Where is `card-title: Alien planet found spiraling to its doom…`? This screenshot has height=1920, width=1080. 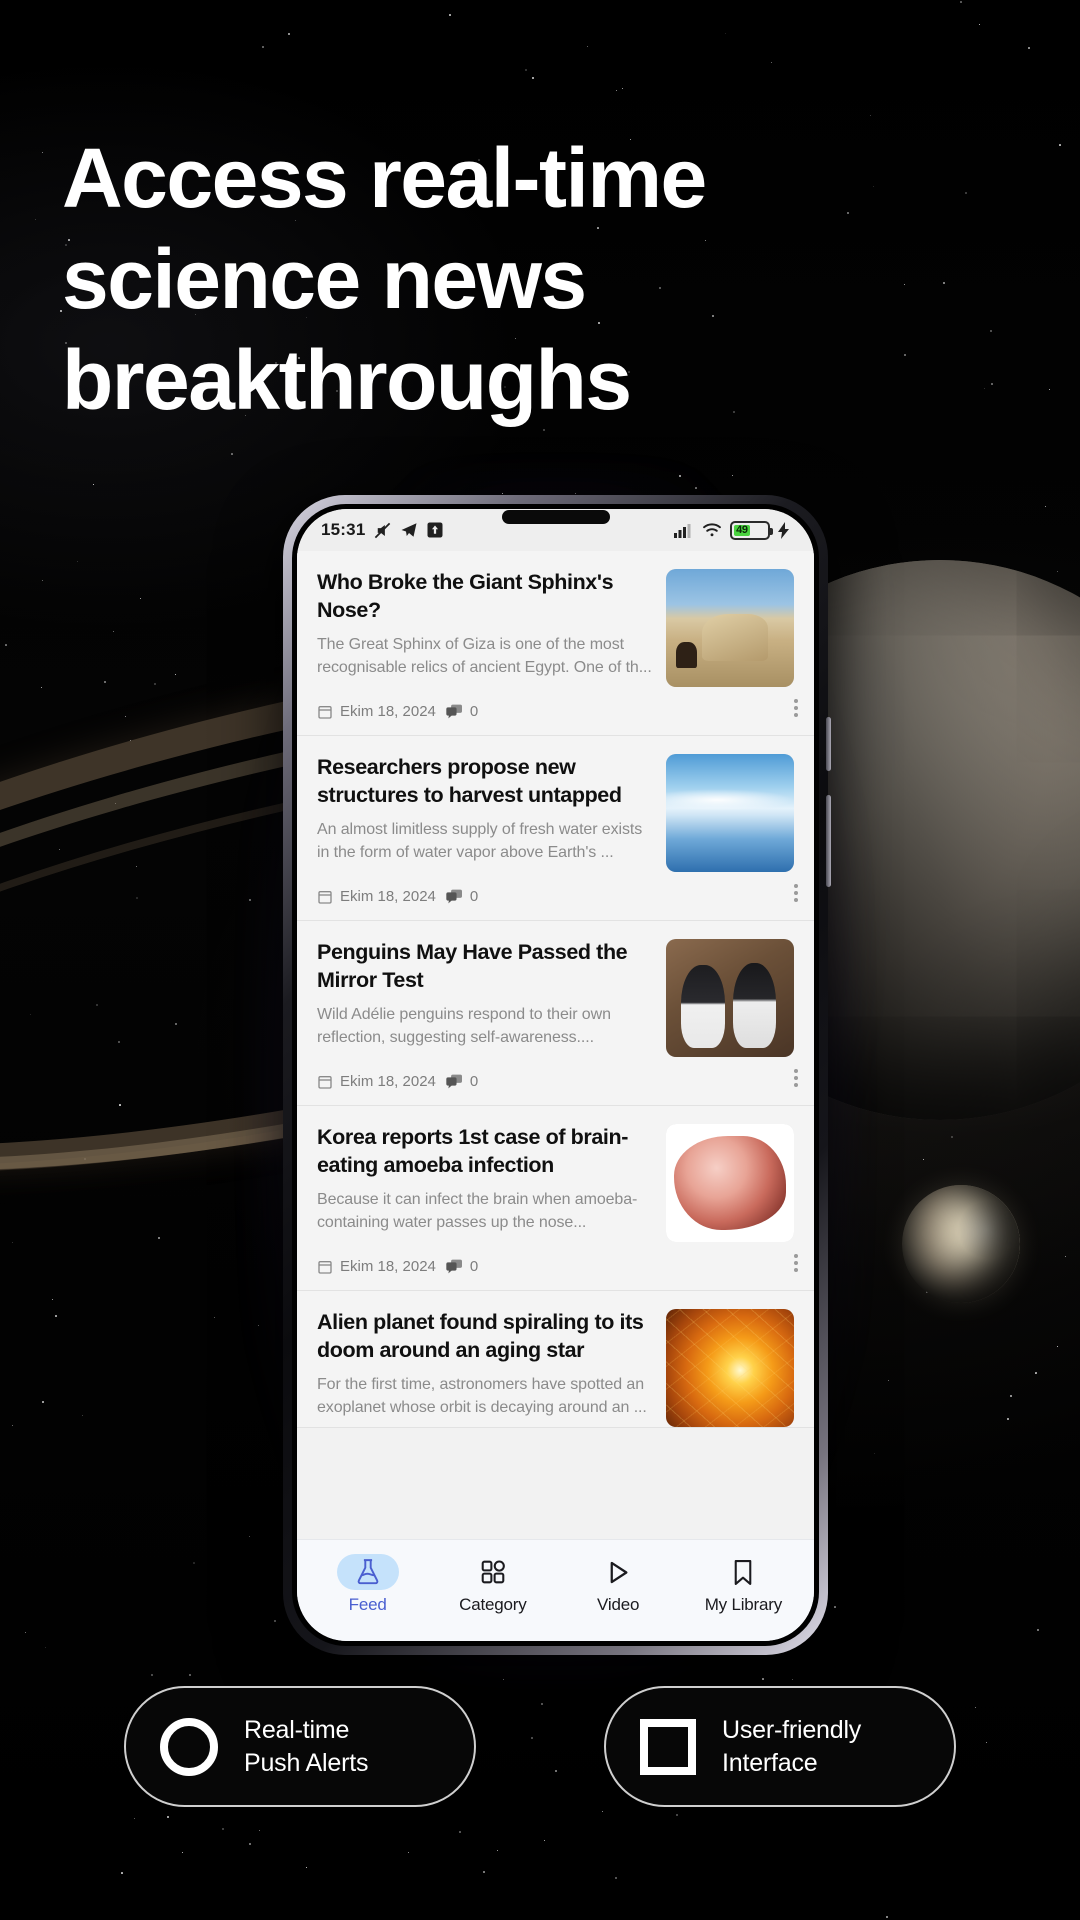 card-title: Alien planet found spiraling to its doom… is located at coordinates (480, 1336).